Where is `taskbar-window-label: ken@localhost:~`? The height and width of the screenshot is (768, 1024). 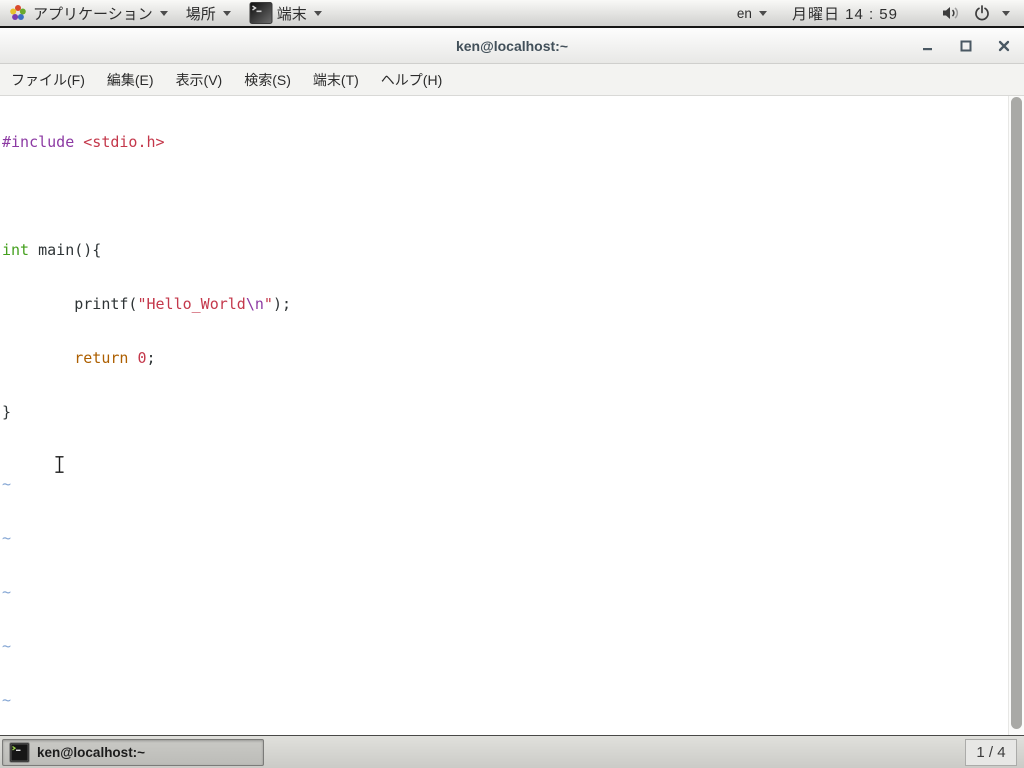 taskbar-window-label: ken@localhost:~ is located at coordinates (91, 752).